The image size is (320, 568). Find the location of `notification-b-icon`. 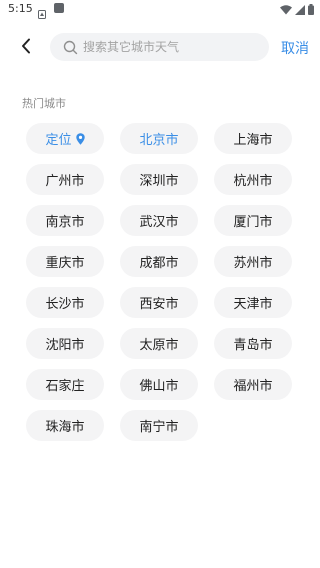

notification-b-icon is located at coordinates (59, 8).